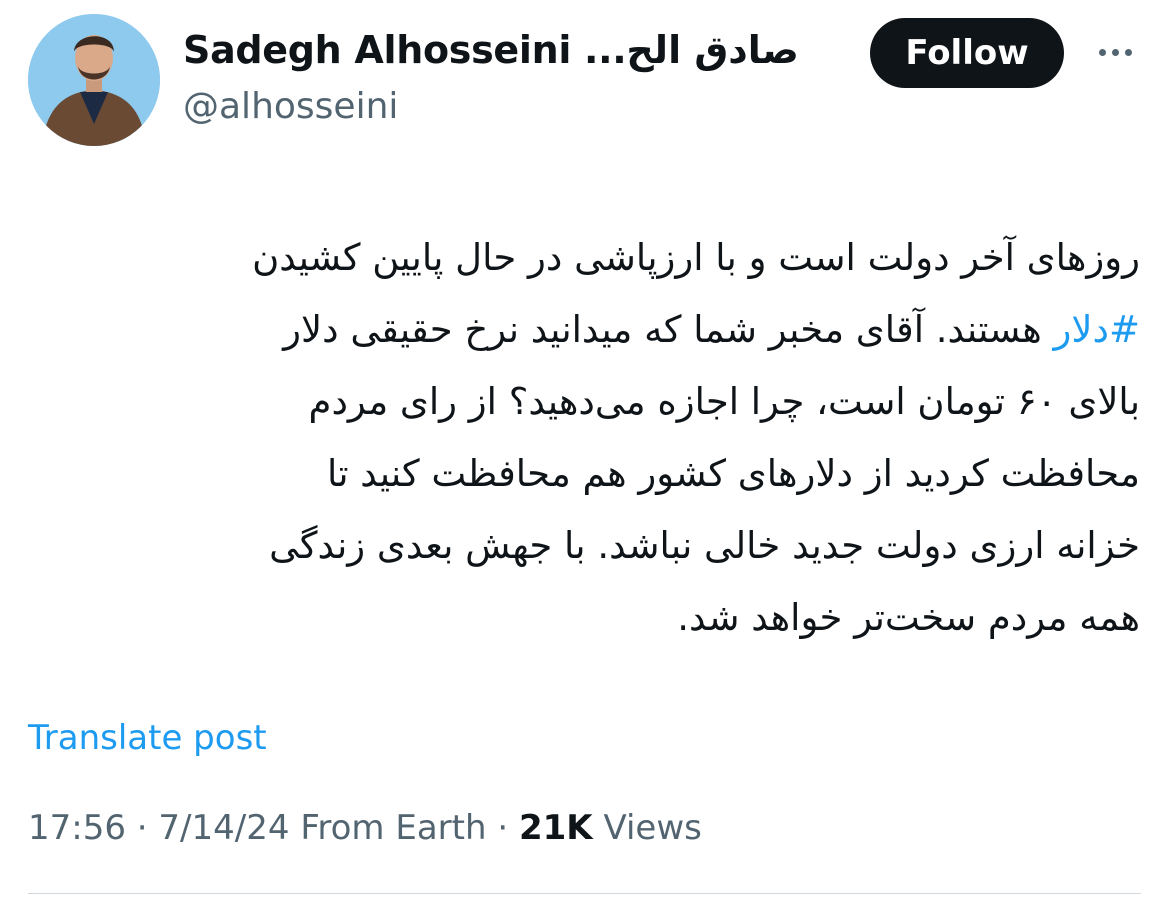 The height and width of the screenshot is (904, 1169). Describe the element at coordinates (290, 106) in the screenshot. I see `user-handle: @alhosseini` at that location.